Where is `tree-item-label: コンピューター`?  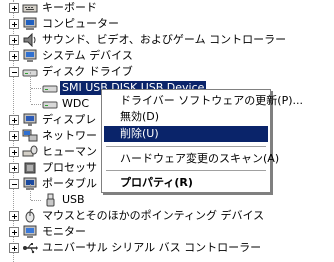 tree-item-label: コンピューター is located at coordinates (80, 23).